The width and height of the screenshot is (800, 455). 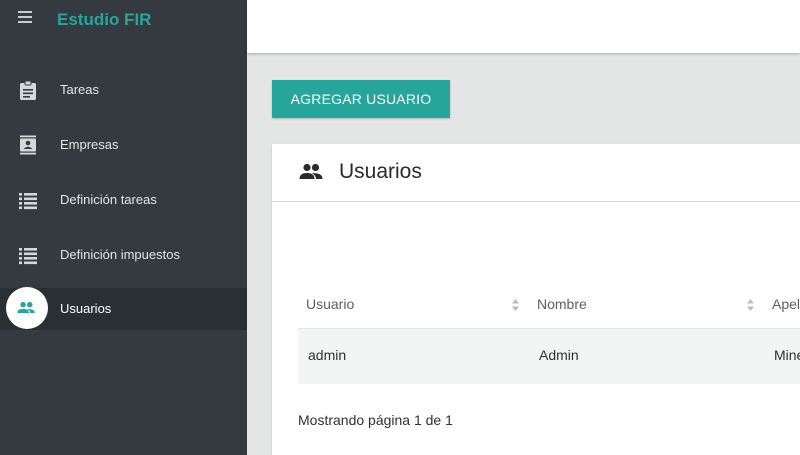 I want to click on table-header: Usuario Nombre Apel, so click(x=549, y=309).